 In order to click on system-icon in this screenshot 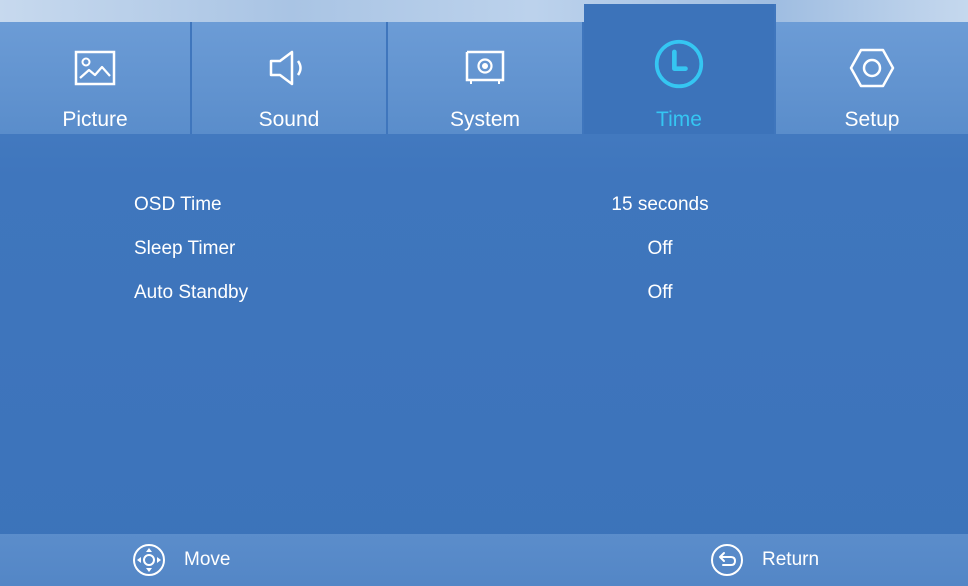, I will do `click(485, 68)`.